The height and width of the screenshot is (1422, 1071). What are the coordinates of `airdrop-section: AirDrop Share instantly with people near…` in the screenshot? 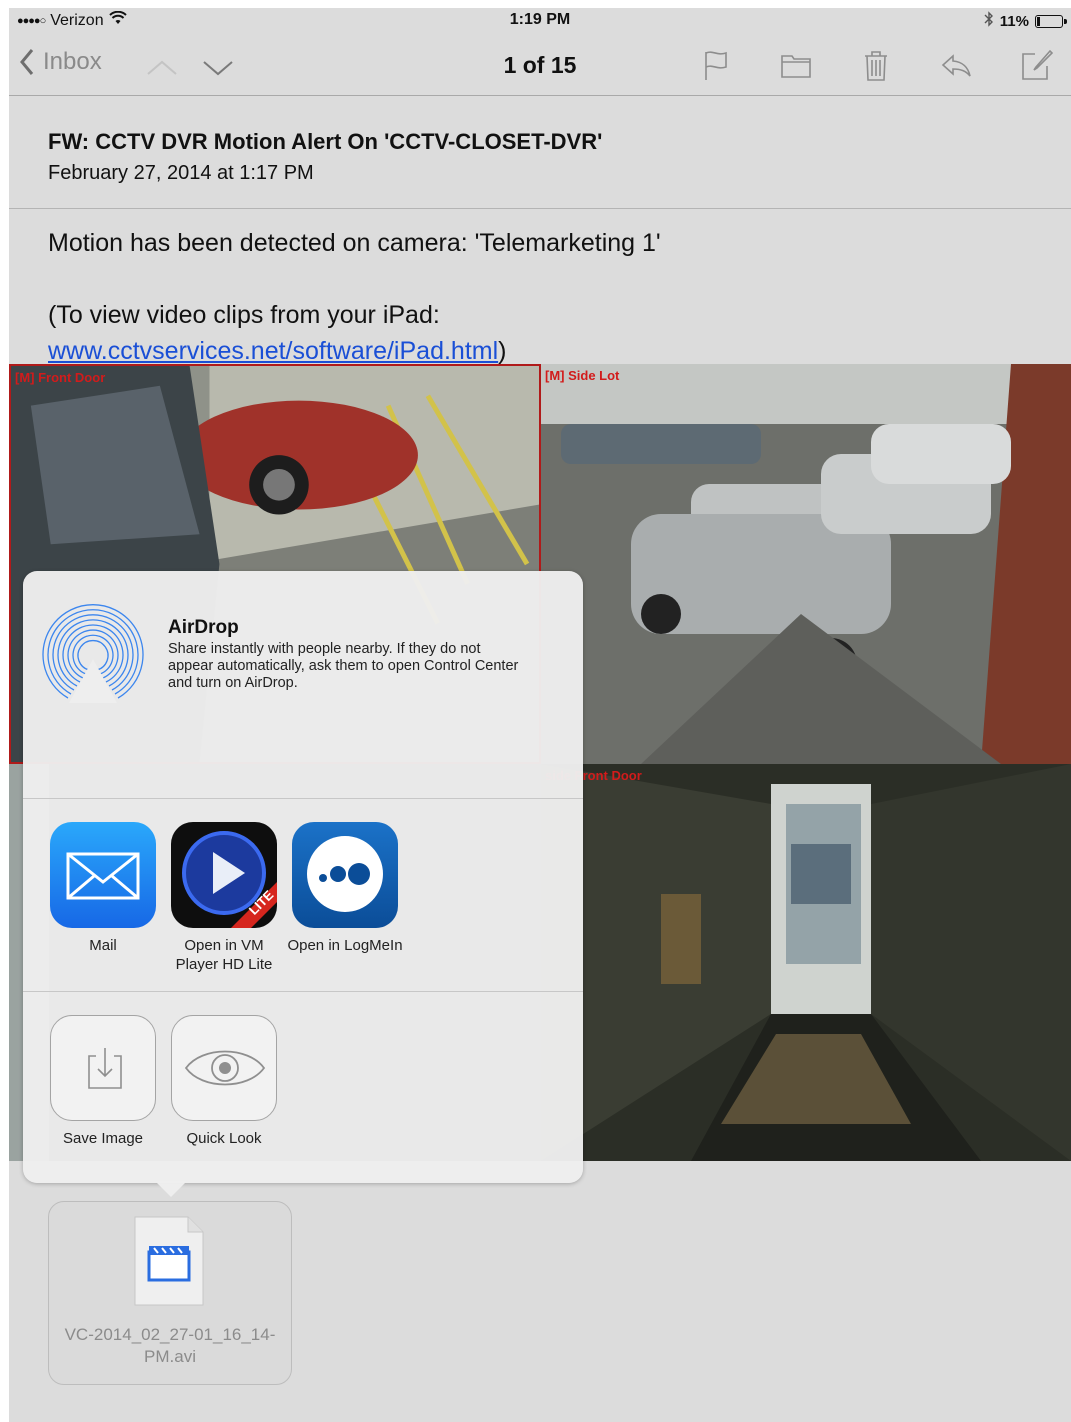 It's located at (303, 685).